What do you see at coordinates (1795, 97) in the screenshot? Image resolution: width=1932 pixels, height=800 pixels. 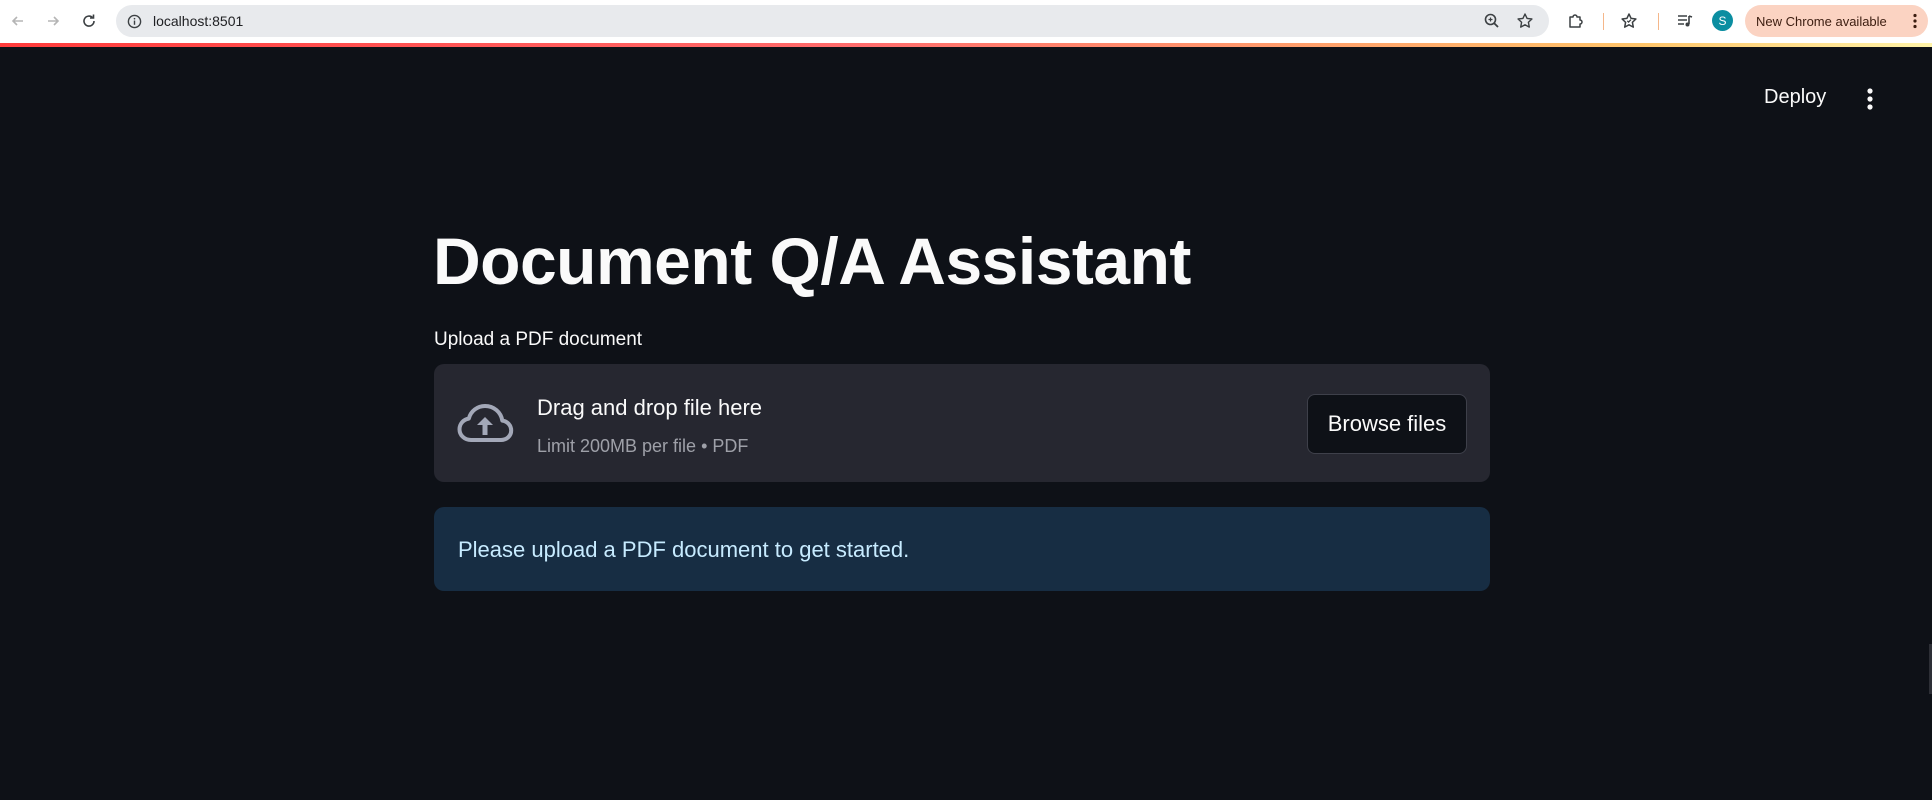 I see `deploy-button: Deploy` at bounding box center [1795, 97].